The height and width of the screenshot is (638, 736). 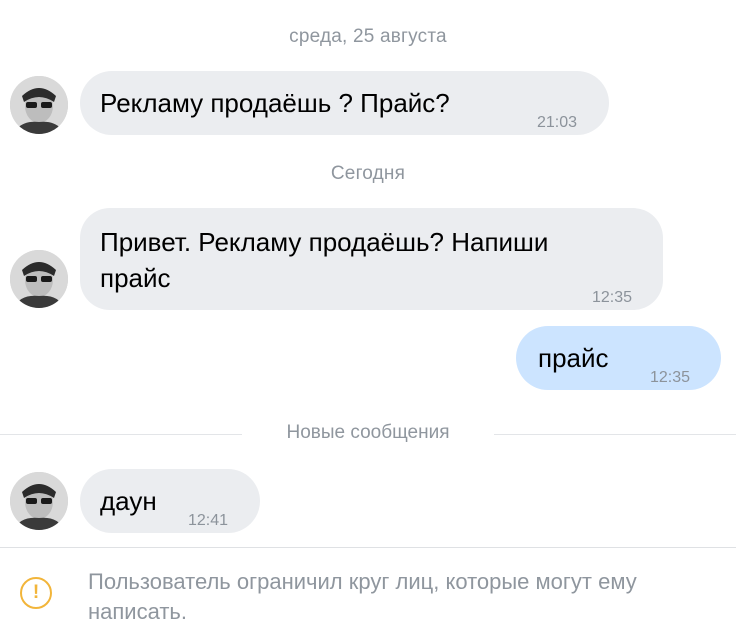 I want to click on new-messages-divider: Новые сообщения, so click(x=368, y=434).